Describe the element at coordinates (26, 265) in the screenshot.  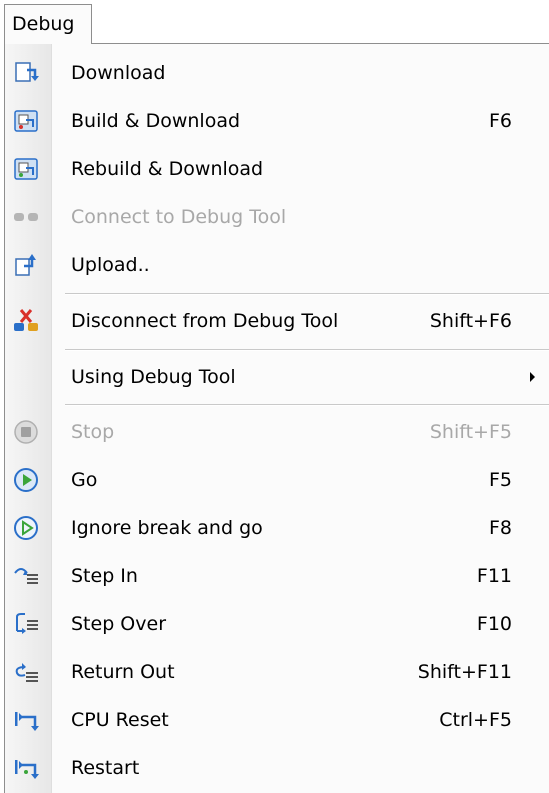
I see `upload-icon` at that location.